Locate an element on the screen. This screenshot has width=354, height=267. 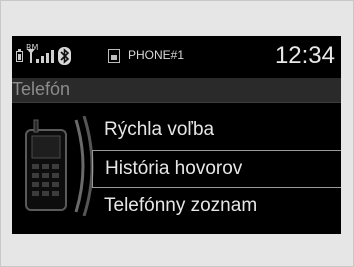
status-bar: RM PHONE#1 12:34 is located at coordinates (176, 57).